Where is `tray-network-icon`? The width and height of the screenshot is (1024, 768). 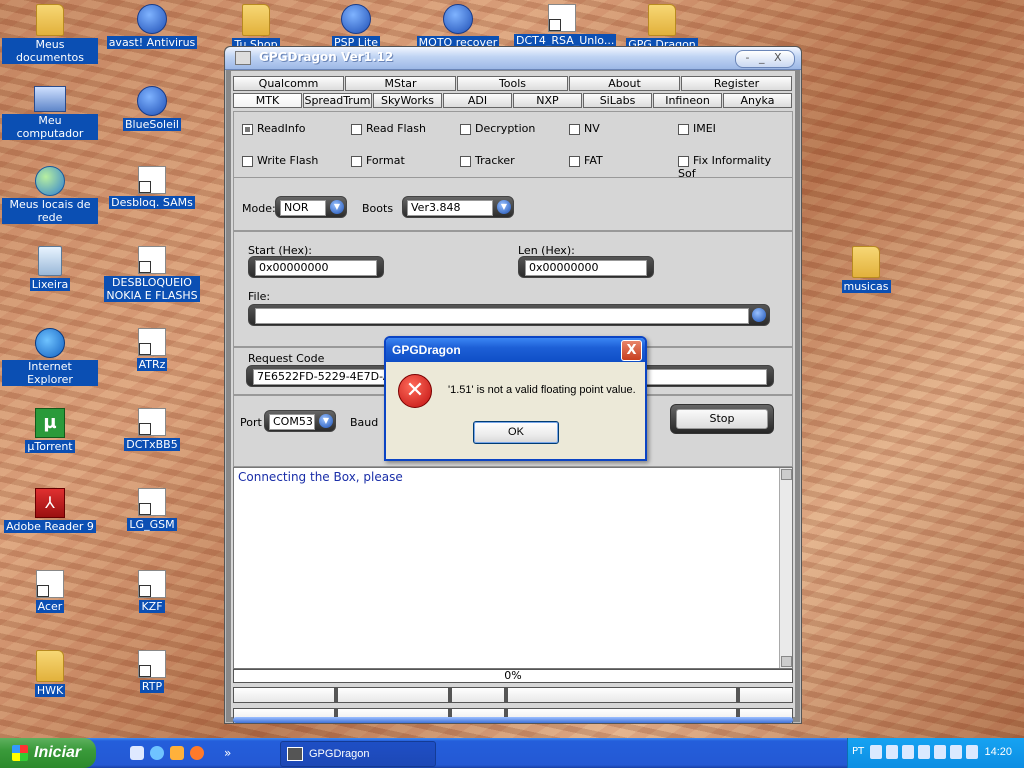
tray-network-icon is located at coordinates (908, 752).